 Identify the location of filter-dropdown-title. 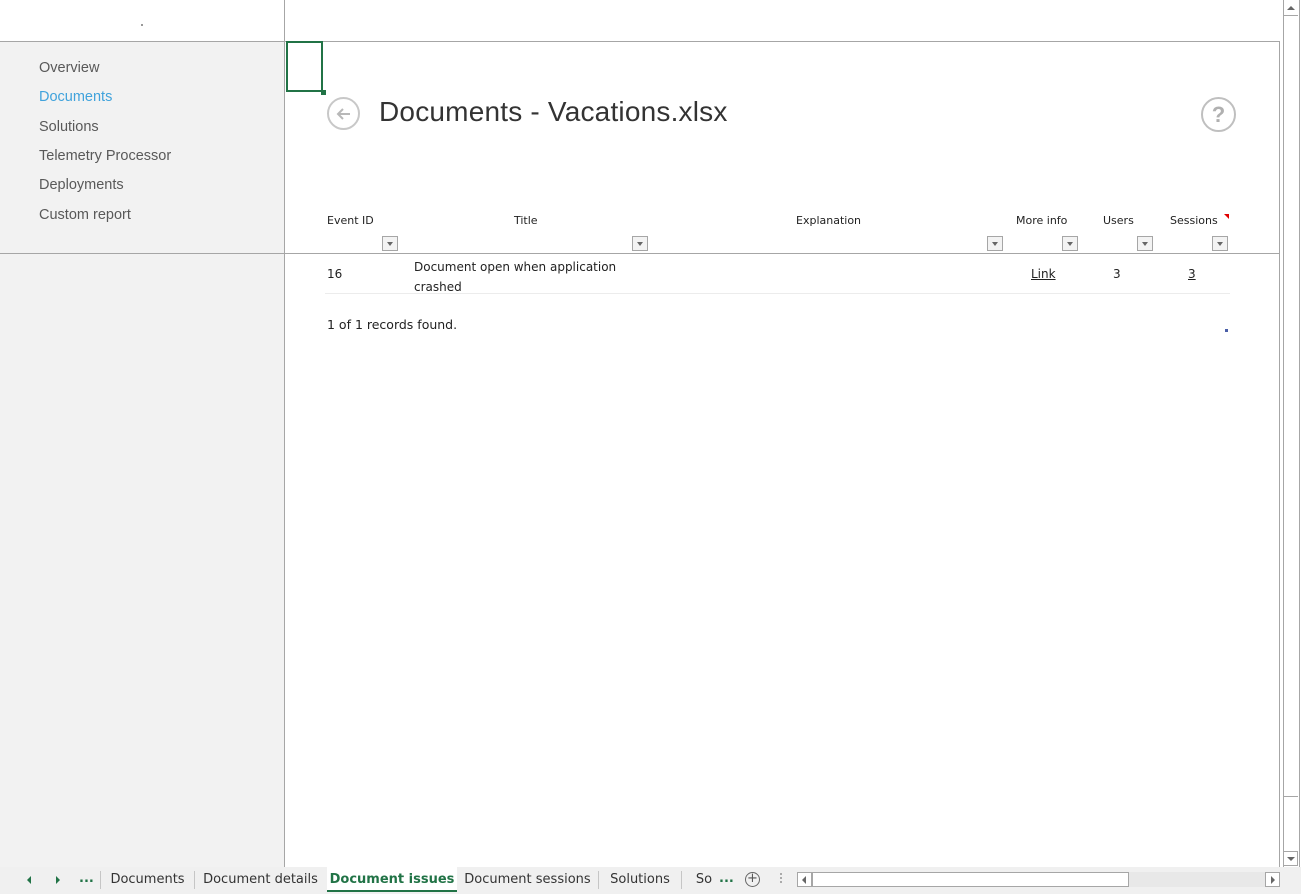
(640, 243).